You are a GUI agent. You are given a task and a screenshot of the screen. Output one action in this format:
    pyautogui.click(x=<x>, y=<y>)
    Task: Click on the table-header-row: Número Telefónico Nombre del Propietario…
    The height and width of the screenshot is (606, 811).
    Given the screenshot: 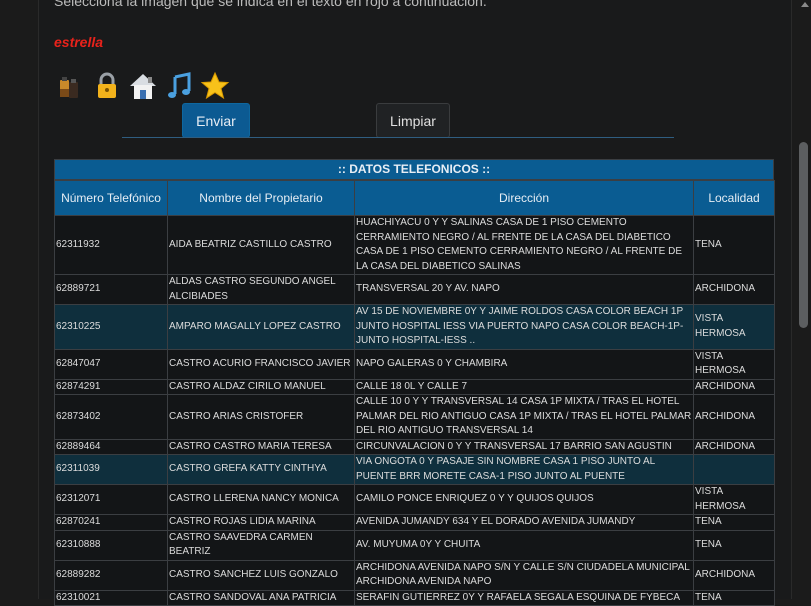 What is the action you would take?
    pyautogui.click(x=414, y=198)
    